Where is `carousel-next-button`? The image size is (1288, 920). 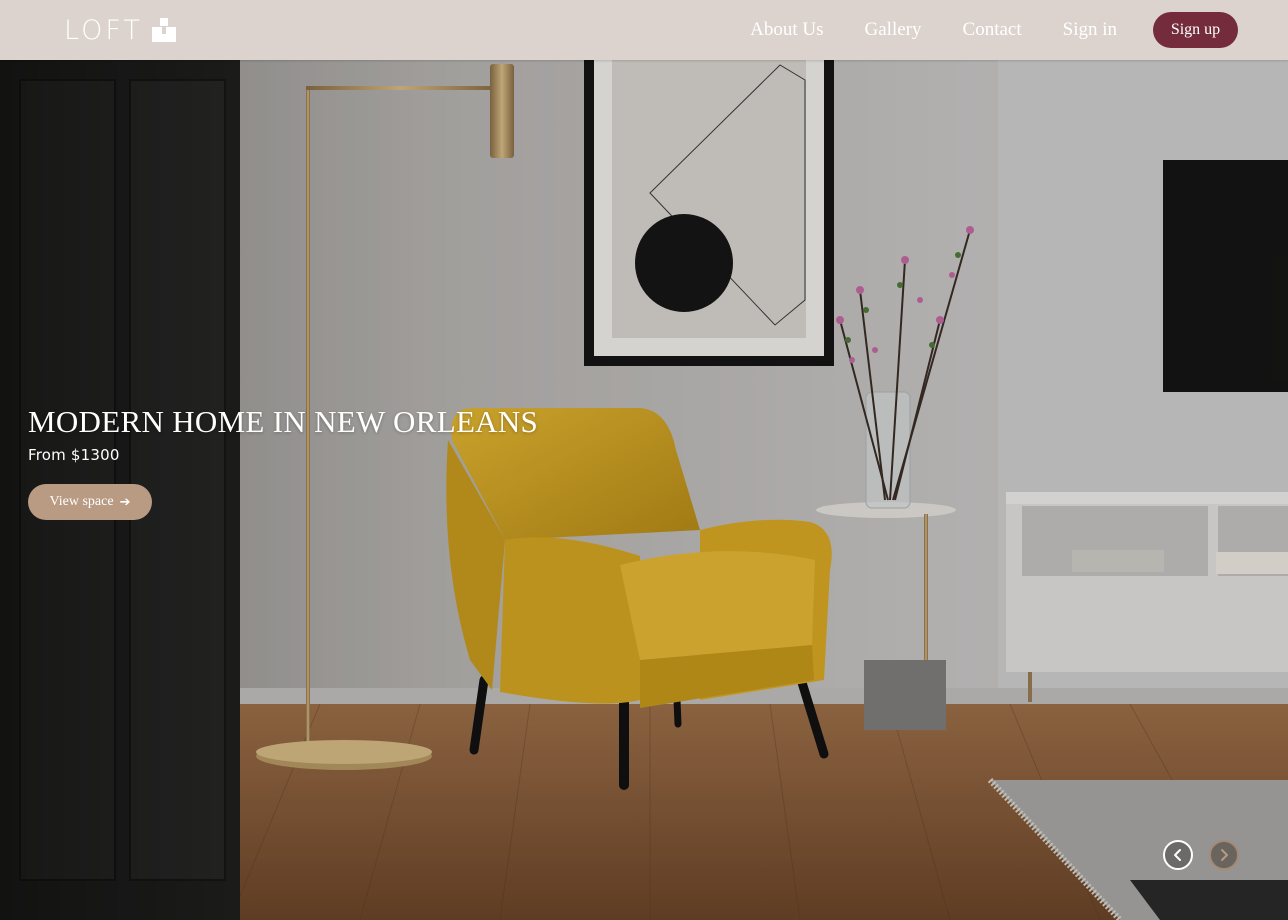 carousel-next-button is located at coordinates (1224, 855).